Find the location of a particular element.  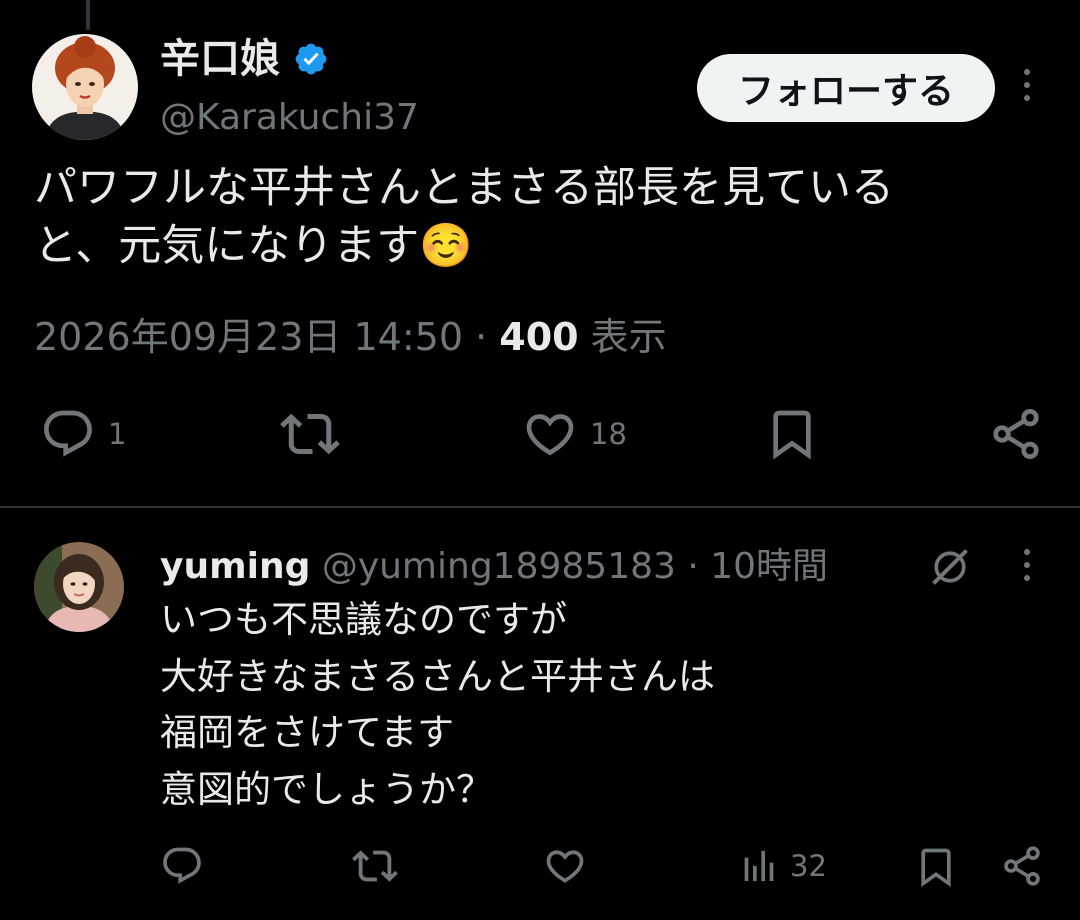

tweet-meta: 2026年09月23日 14:50 · 400 表示 is located at coordinates (350, 333).